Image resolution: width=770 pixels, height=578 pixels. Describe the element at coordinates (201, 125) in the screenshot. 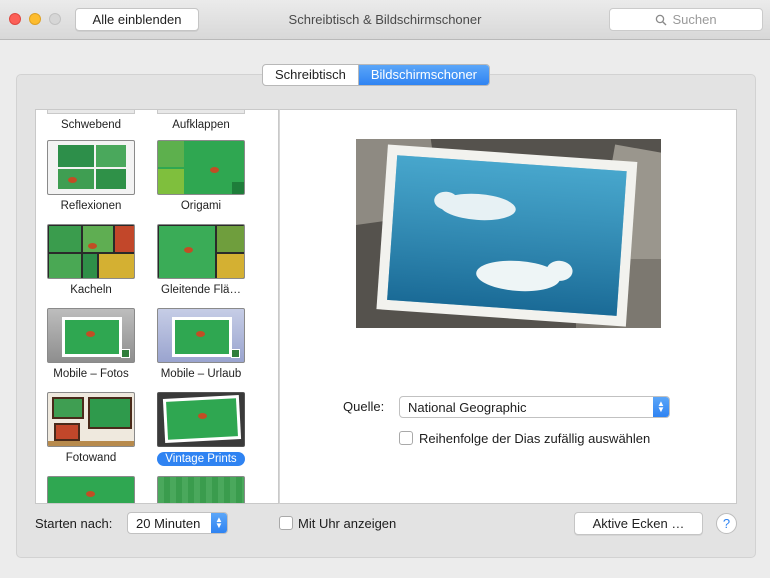

I see `screensaver-label: Aufklappen` at that location.